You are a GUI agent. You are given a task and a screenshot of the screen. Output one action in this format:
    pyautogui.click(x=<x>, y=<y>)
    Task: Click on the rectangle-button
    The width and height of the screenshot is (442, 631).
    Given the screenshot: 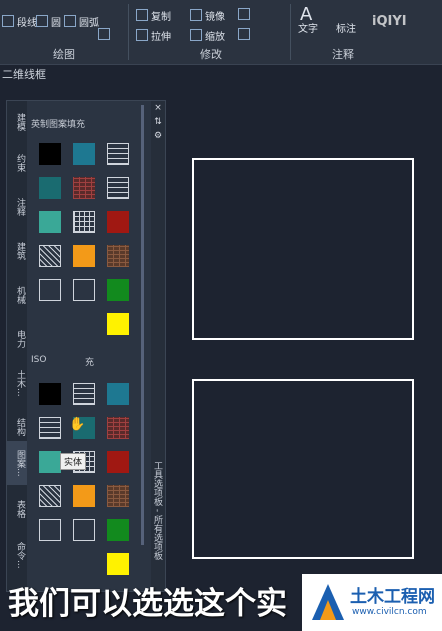 What is the action you would take?
    pyautogui.click(x=105, y=35)
    